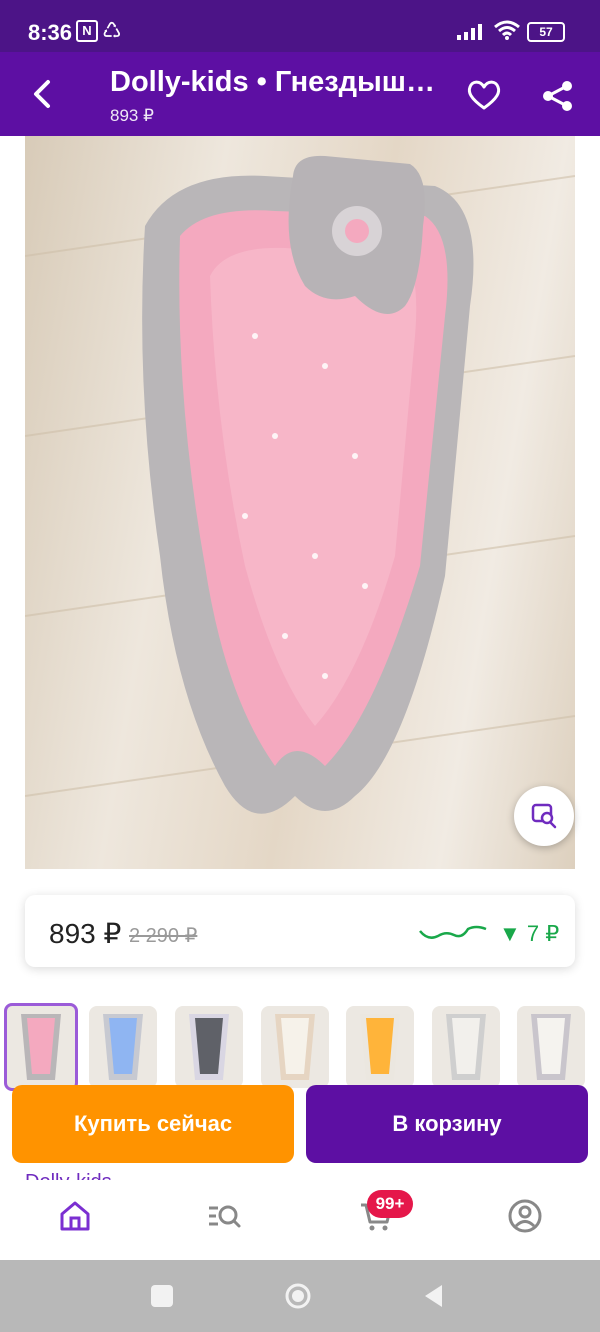 This screenshot has height=1332, width=600. I want to click on recents-icon, so click(162, 1296).